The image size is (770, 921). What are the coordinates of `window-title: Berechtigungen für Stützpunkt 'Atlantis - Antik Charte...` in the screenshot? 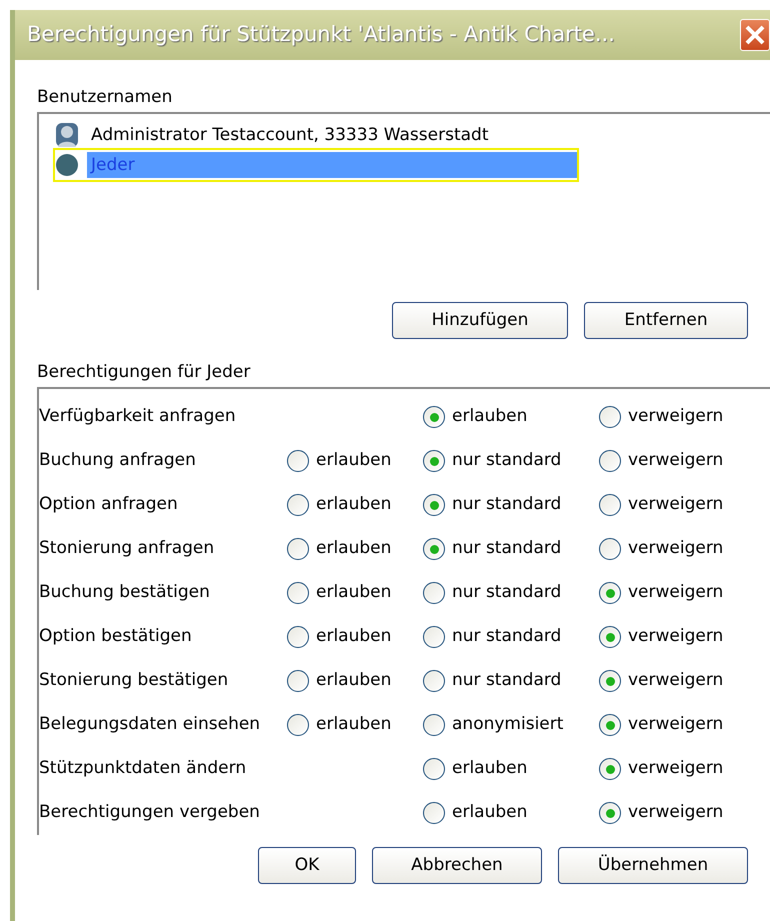 It's located at (321, 34).